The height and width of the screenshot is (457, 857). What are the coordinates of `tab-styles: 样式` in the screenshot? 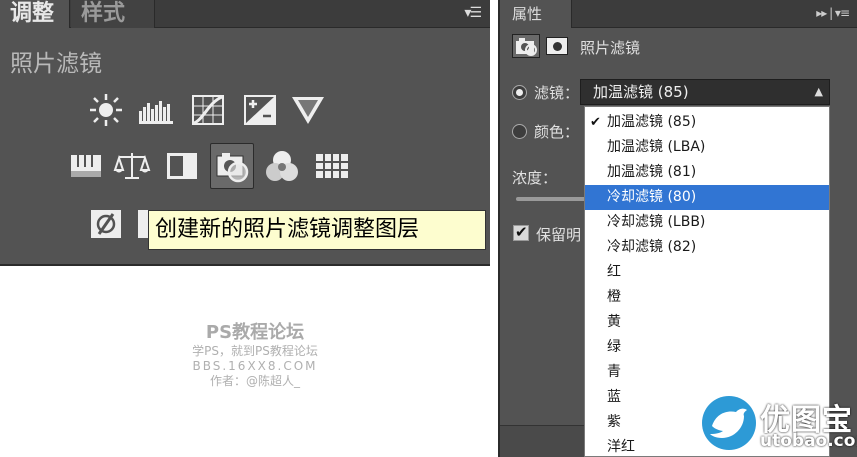 It's located at (113, 14).